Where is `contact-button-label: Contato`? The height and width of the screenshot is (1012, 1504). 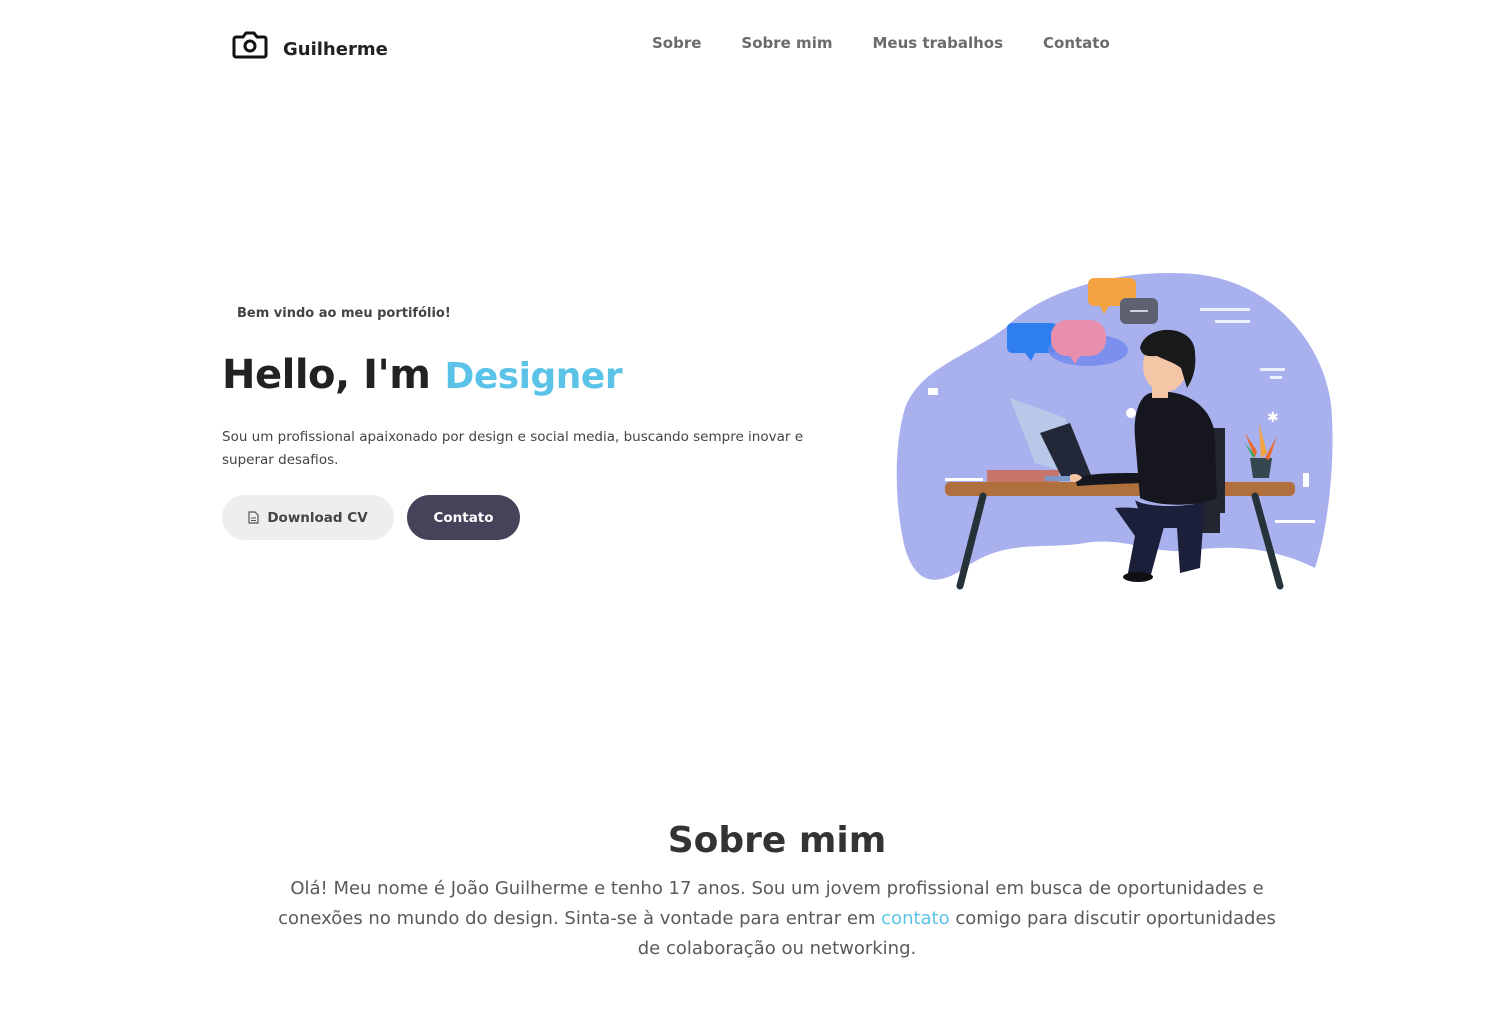
contact-button-label: Contato is located at coordinates (463, 517).